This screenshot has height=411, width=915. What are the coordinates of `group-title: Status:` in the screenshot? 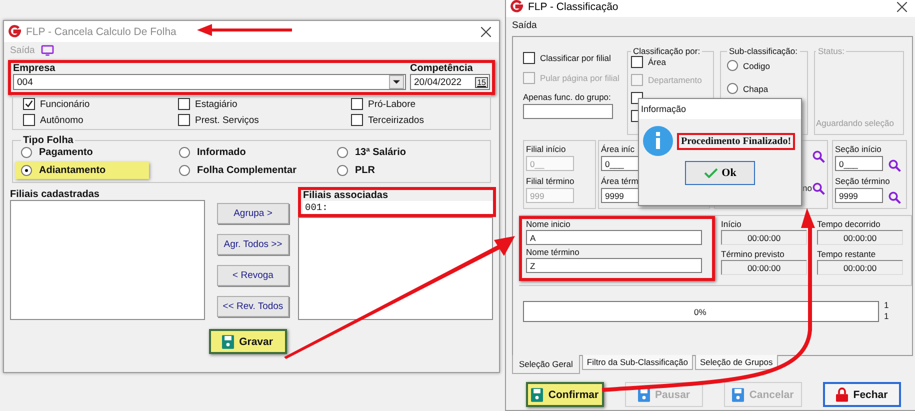 It's located at (831, 51).